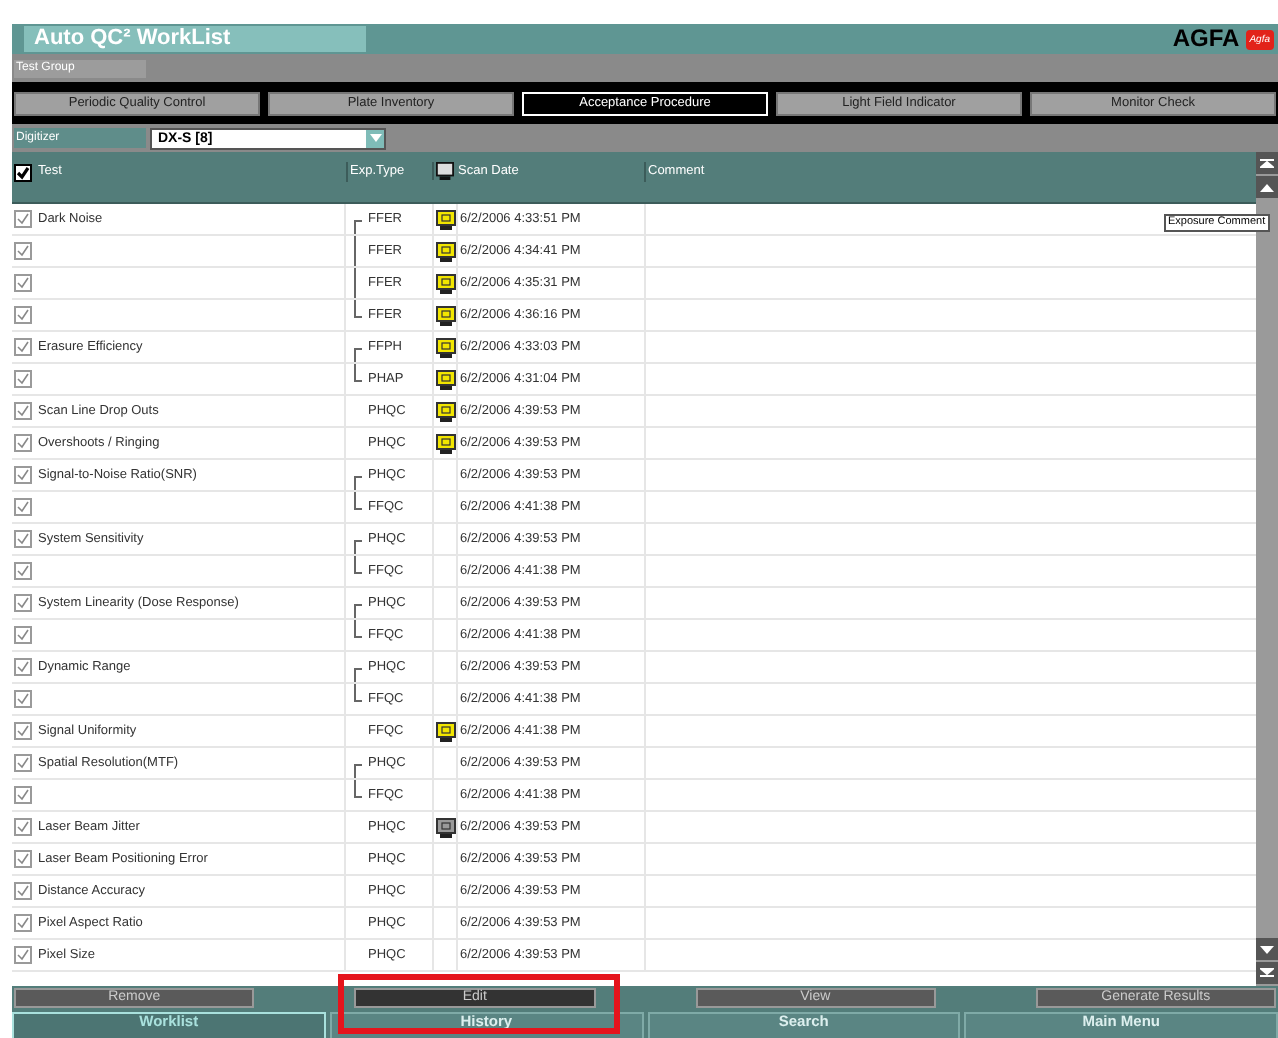 The width and height of the screenshot is (1278, 1038). What do you see at coordinates (195, 39) in the screenshot?
I see `window-title: Auto QC² WorkList` at bounding box center [195, 39].